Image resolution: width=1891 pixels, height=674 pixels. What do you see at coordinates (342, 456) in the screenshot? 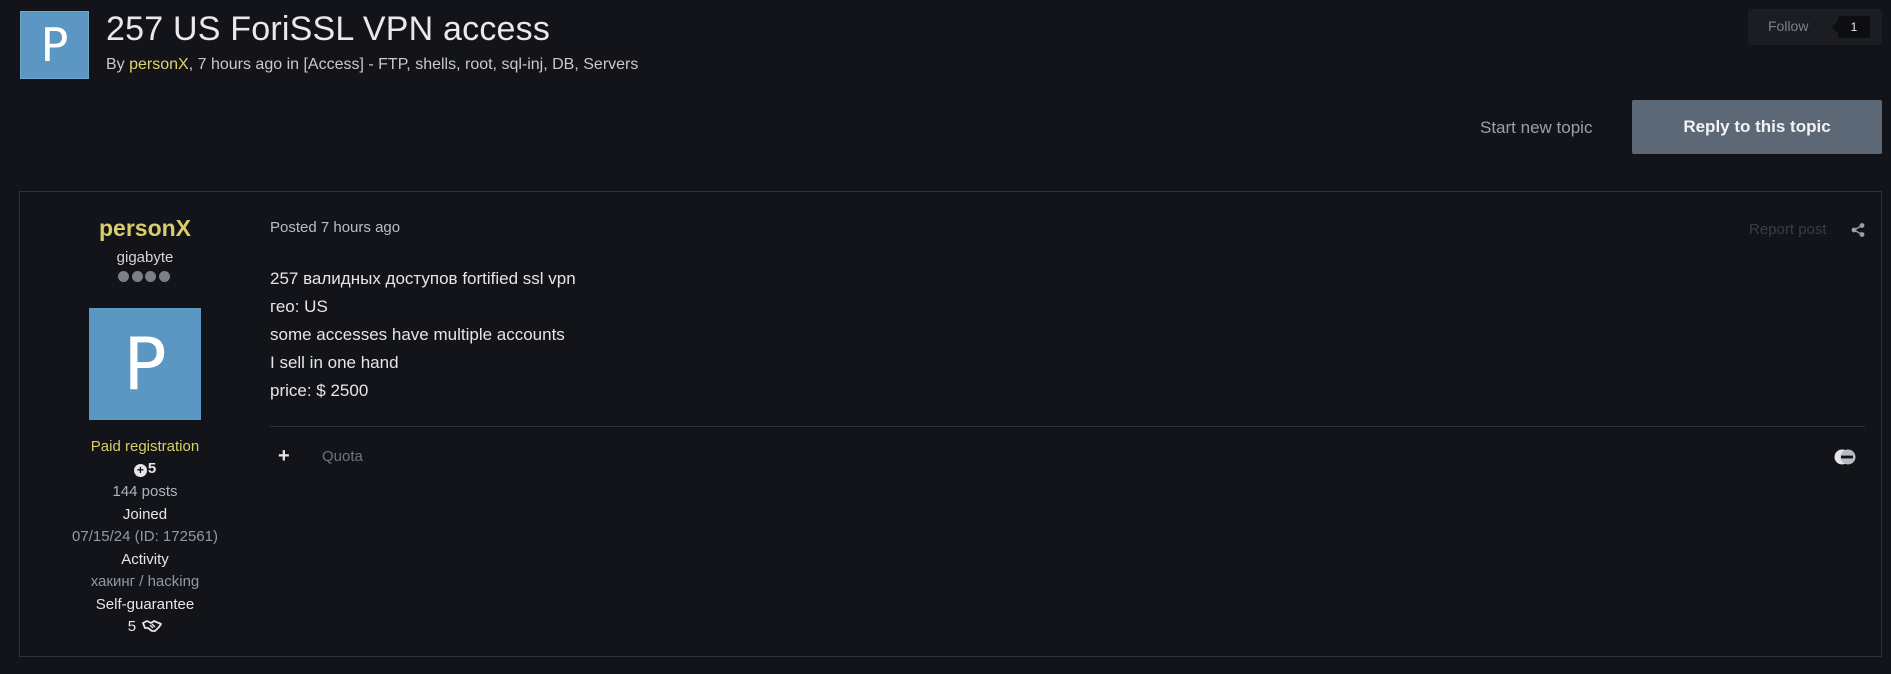
I see `quote-button: Quota` at bounding box center [342, 456].